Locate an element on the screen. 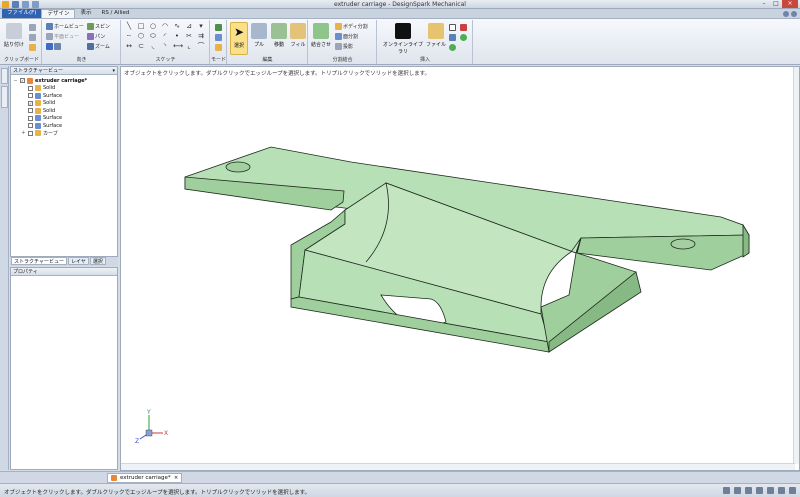 The height and width of the screenshot is (497, 800). pin-icon: ▾ is located at coordinates (113, 71).